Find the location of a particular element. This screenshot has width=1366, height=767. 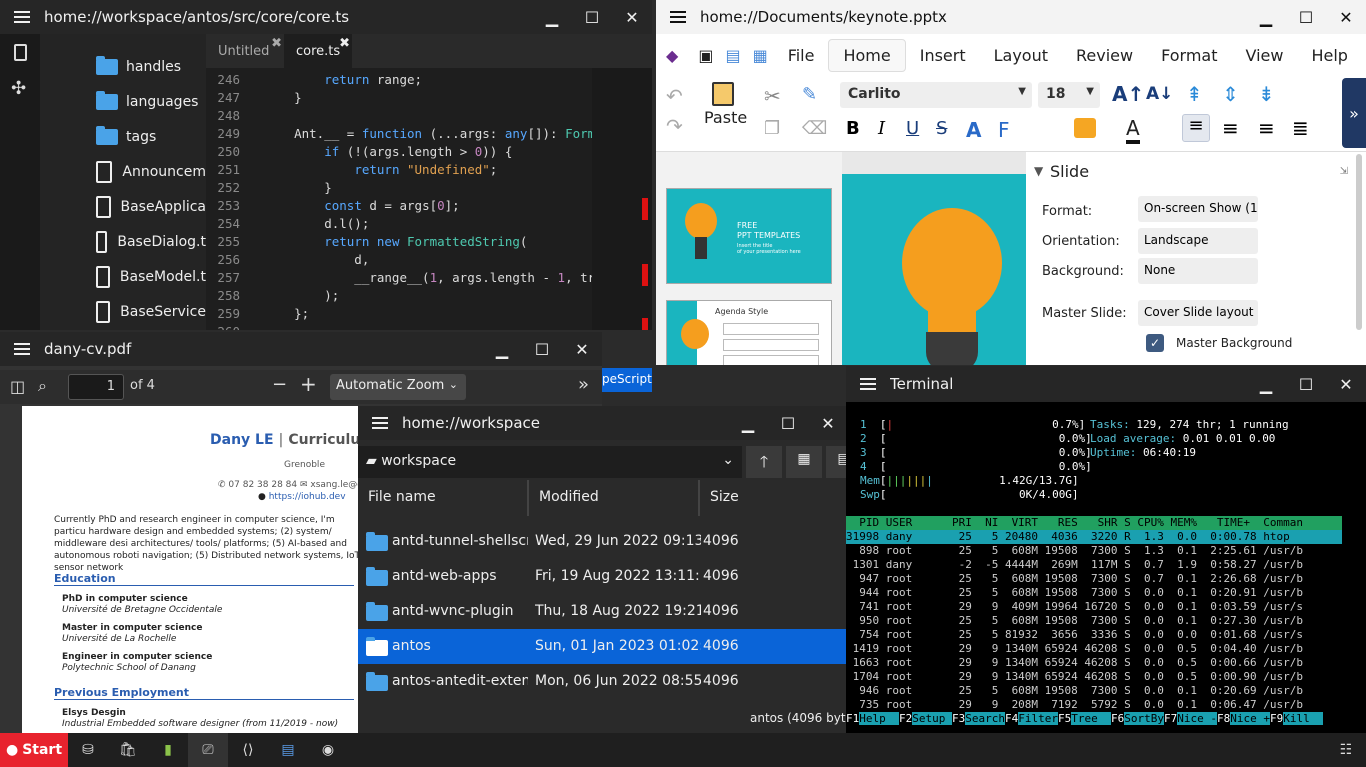

fkey: F8 is located at coordinates (1223, 718).